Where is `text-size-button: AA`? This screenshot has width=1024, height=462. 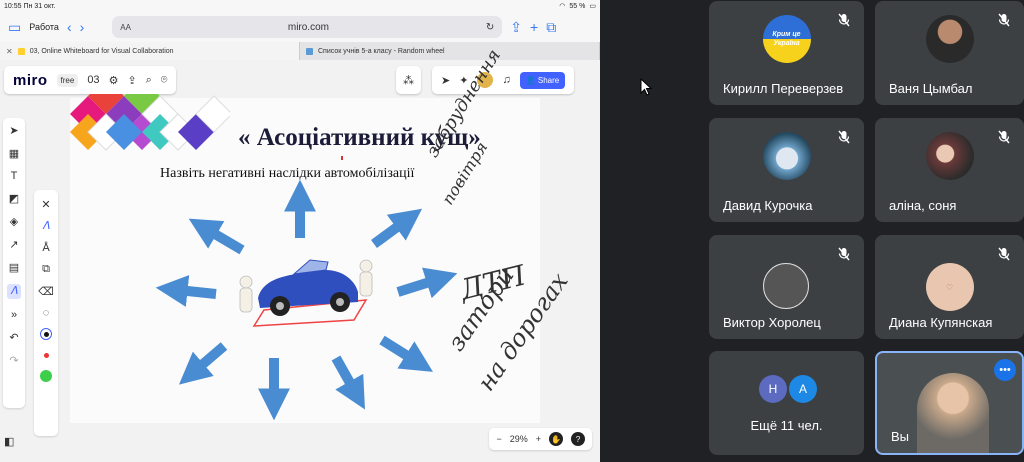 text-size-button: AA is located at coordinates (125, 27).